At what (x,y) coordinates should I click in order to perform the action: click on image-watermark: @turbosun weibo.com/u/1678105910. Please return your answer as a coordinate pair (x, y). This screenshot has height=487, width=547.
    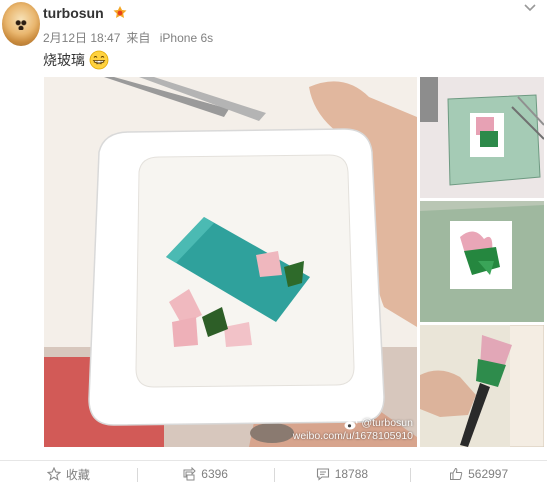
    Looking at the image, I should click on (353, 430).